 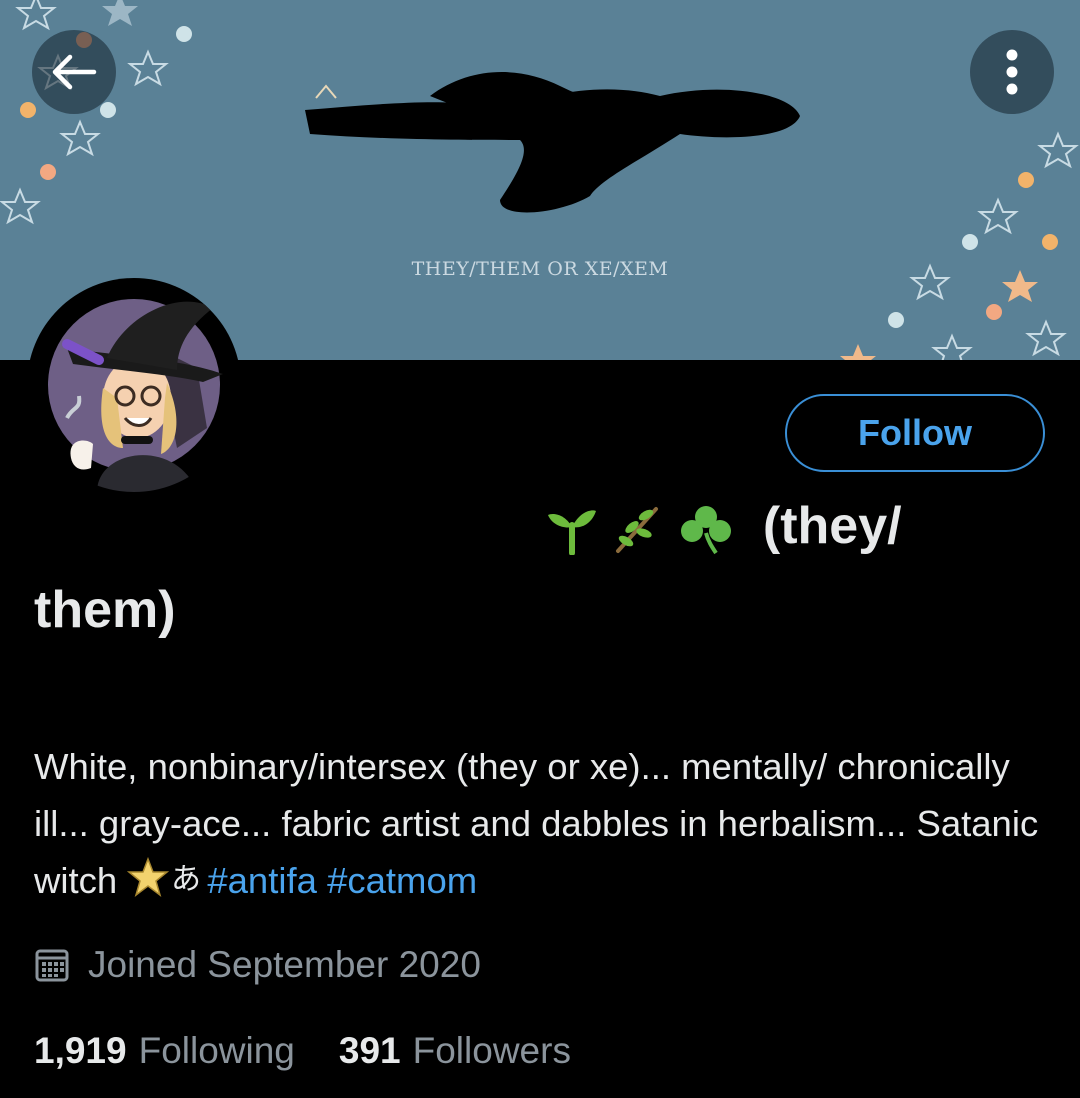 I want to click on hashtag-catmom: #catmom, so click(x=402, y=880).